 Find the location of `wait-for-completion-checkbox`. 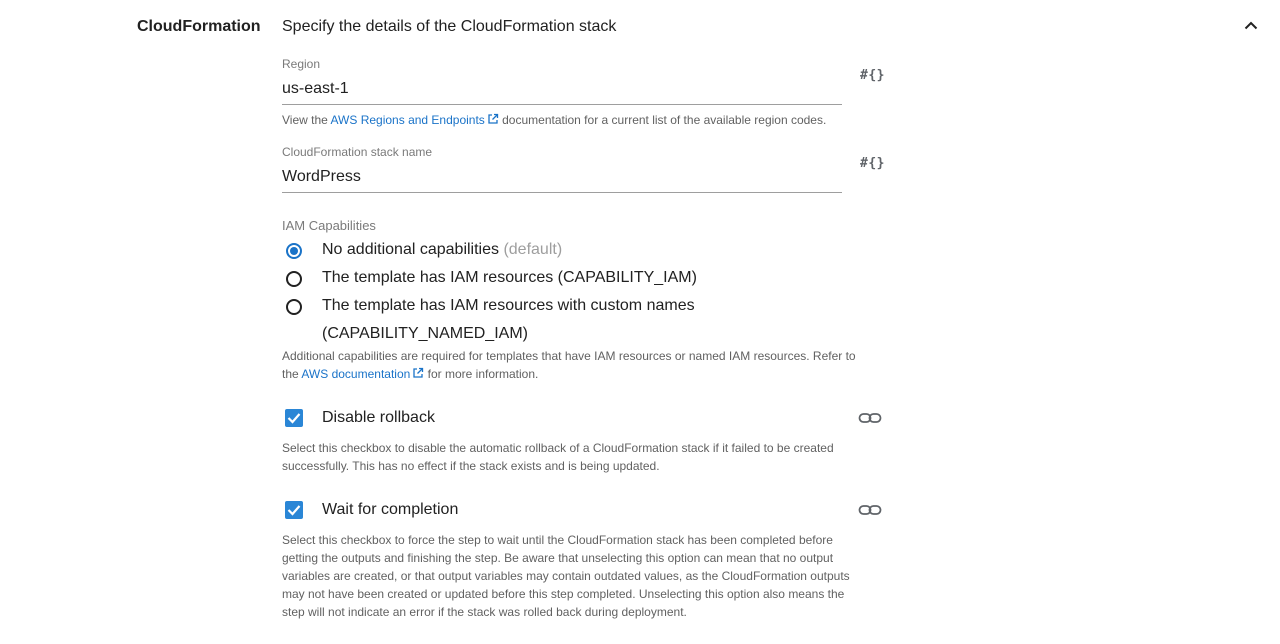

wait-for-completion-checkbox is located at coordinates (294, 510).